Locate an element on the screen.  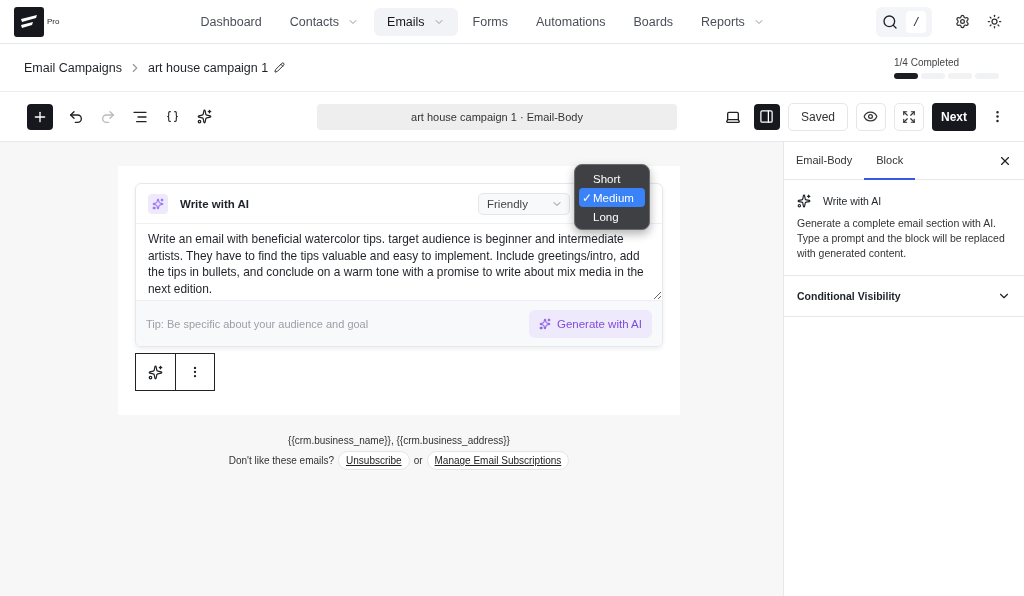
block-name: Write with AI is located at coordinates (852, 201).